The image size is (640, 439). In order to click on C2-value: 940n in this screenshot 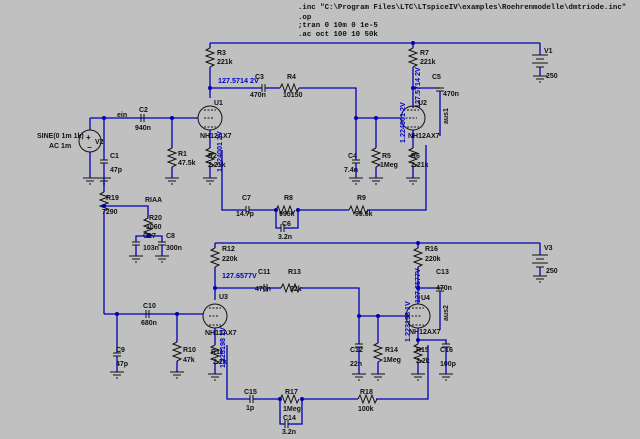, I will do `click(143, 128)`.